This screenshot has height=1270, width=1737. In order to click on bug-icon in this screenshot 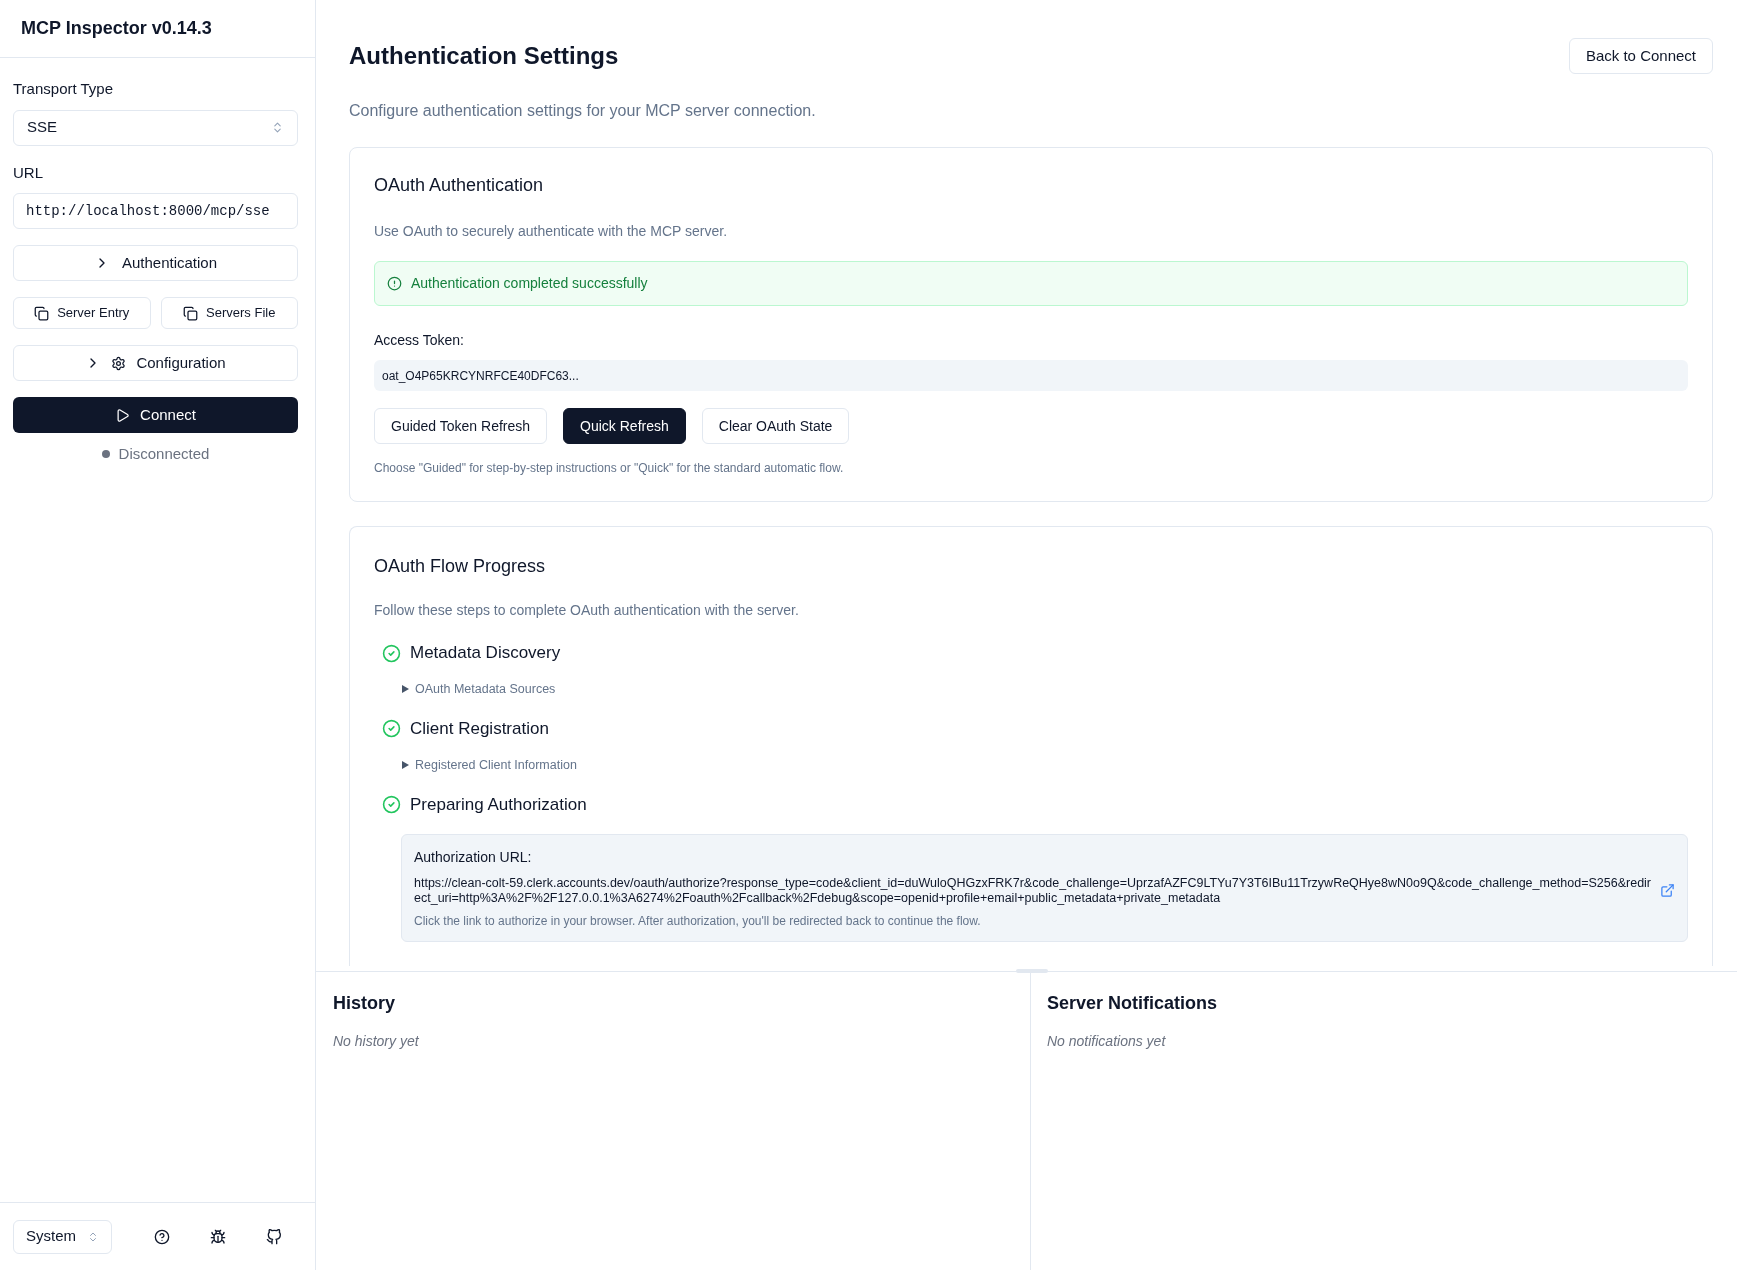, I will do `click(218, 1236)`.